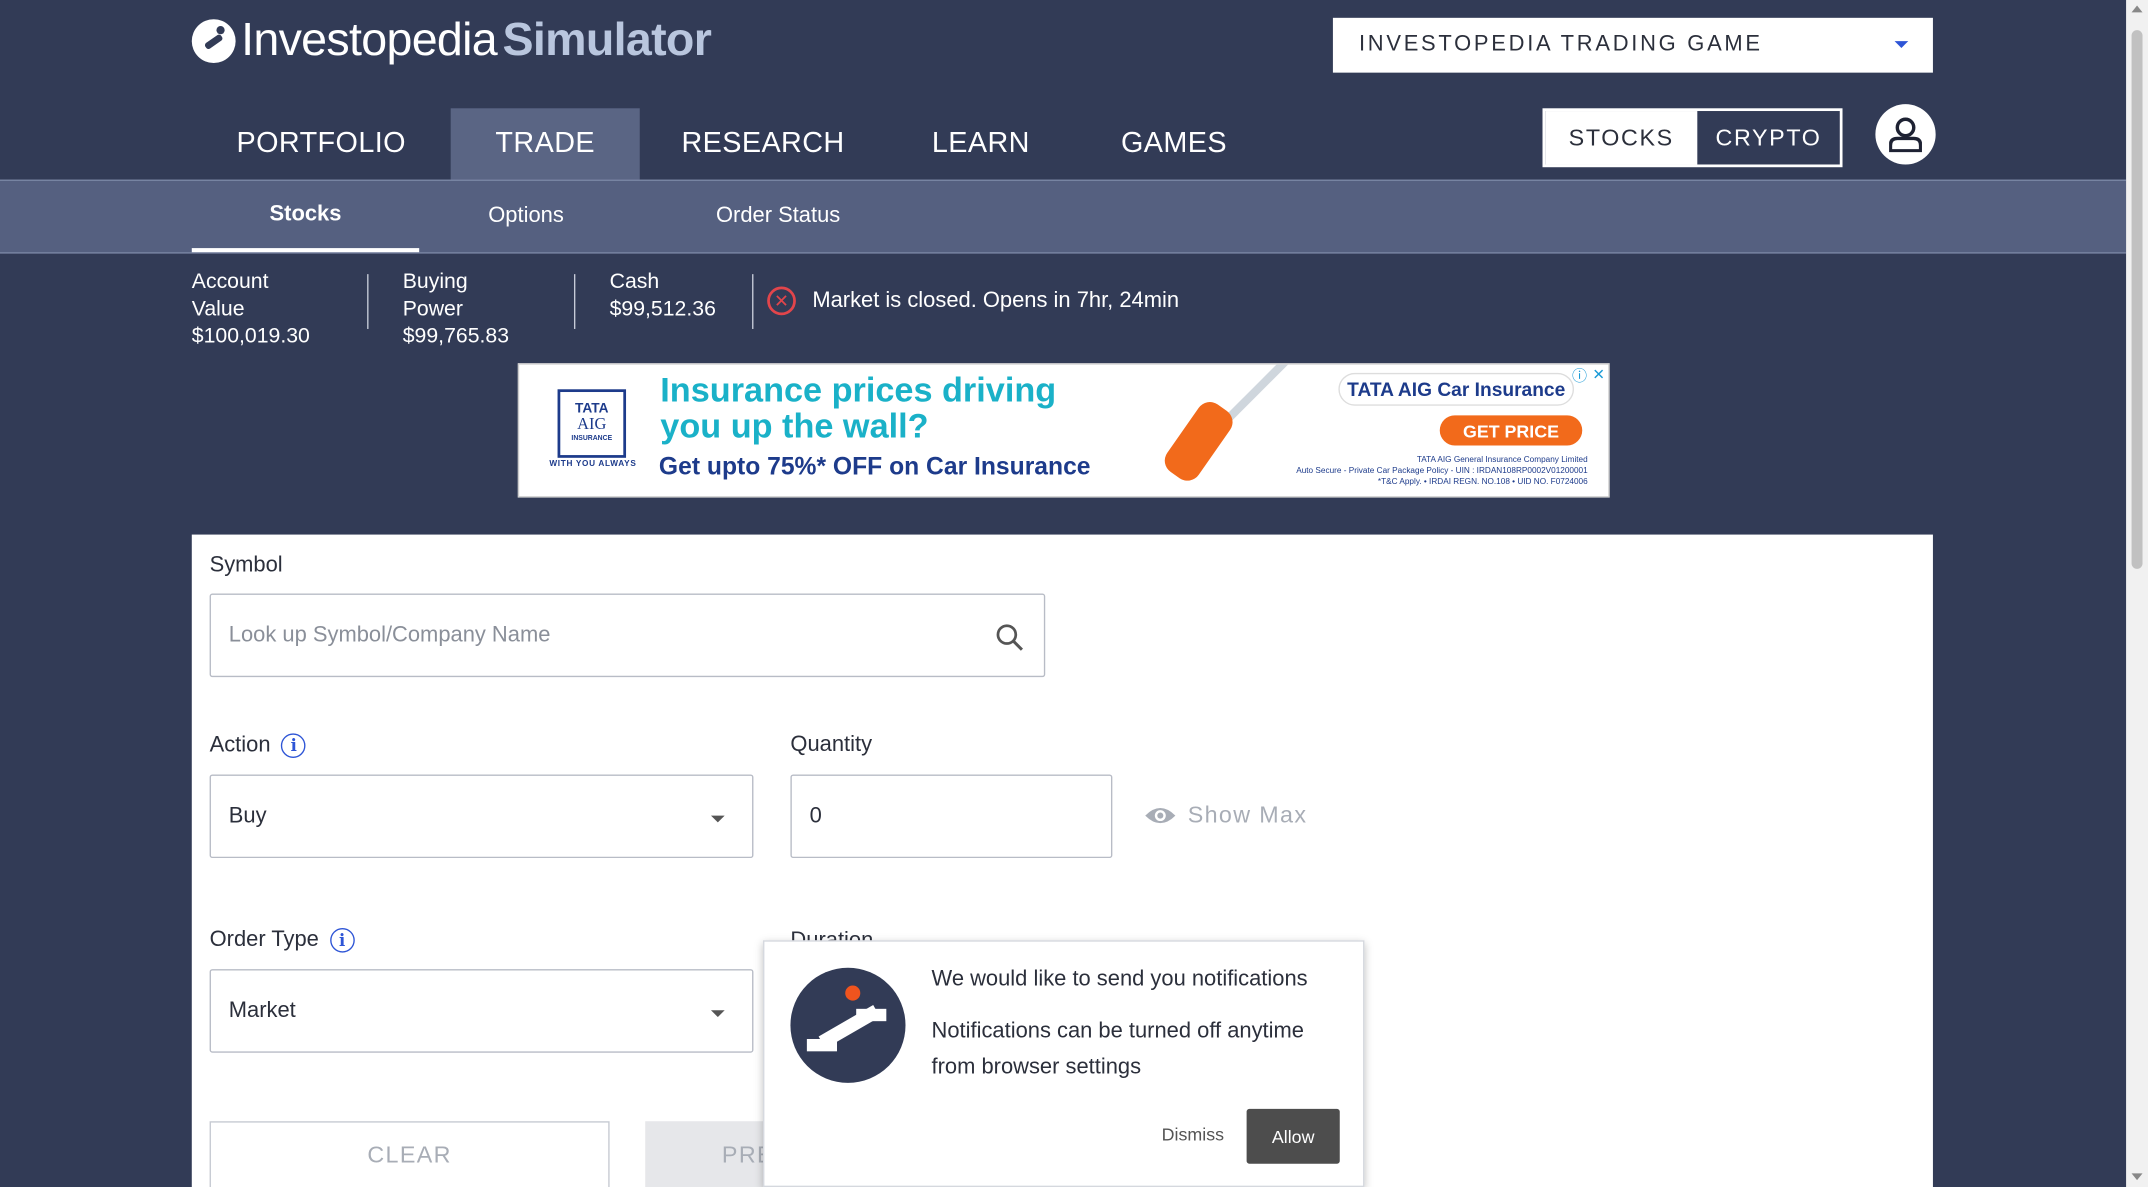 The image size is (2148, 1187). Describe the element at coordinates (996, 300) in the screenshot. I see `market-status-text: Market is closed. Opens in 7hr, 24min` at that location.